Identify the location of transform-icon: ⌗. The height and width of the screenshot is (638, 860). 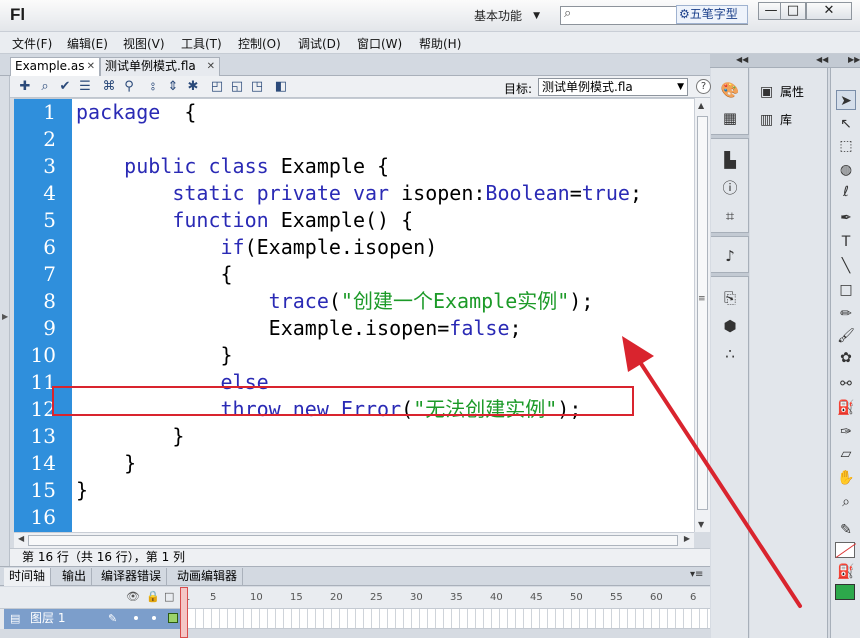
(730, 216).